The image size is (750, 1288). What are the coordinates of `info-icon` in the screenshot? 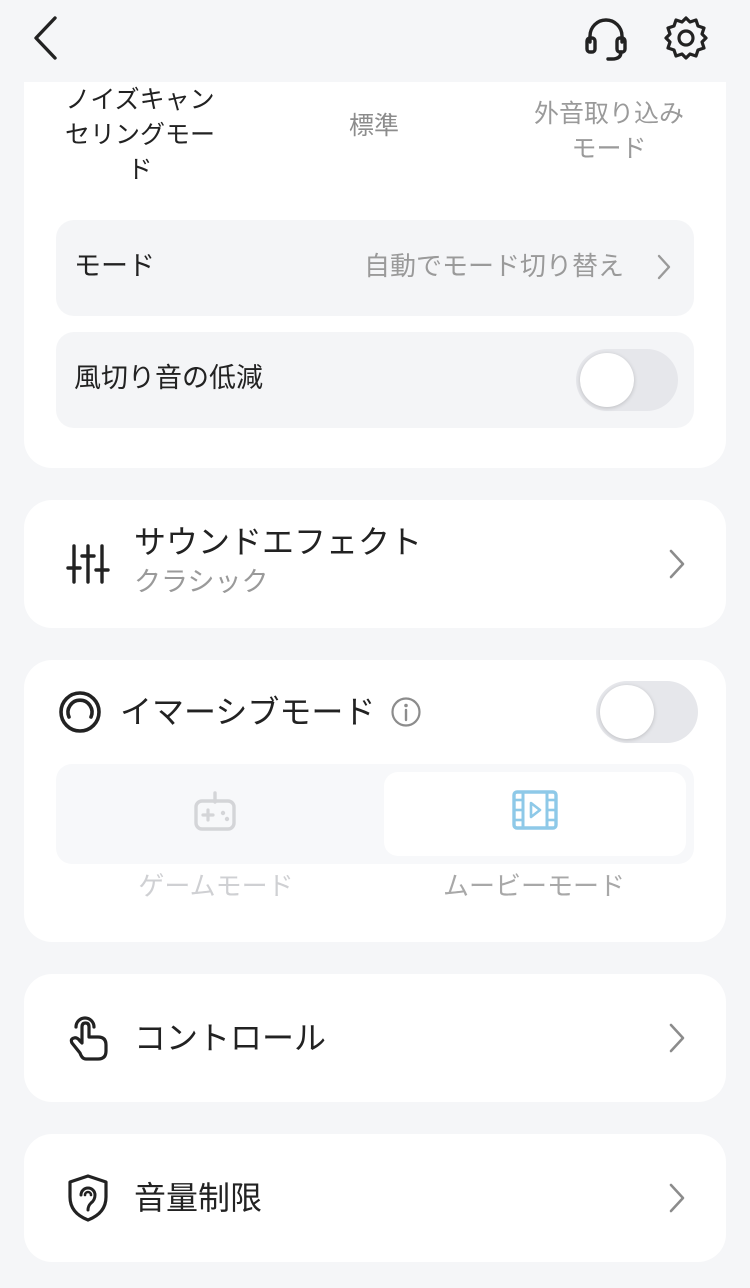 It's located at (406, 714).